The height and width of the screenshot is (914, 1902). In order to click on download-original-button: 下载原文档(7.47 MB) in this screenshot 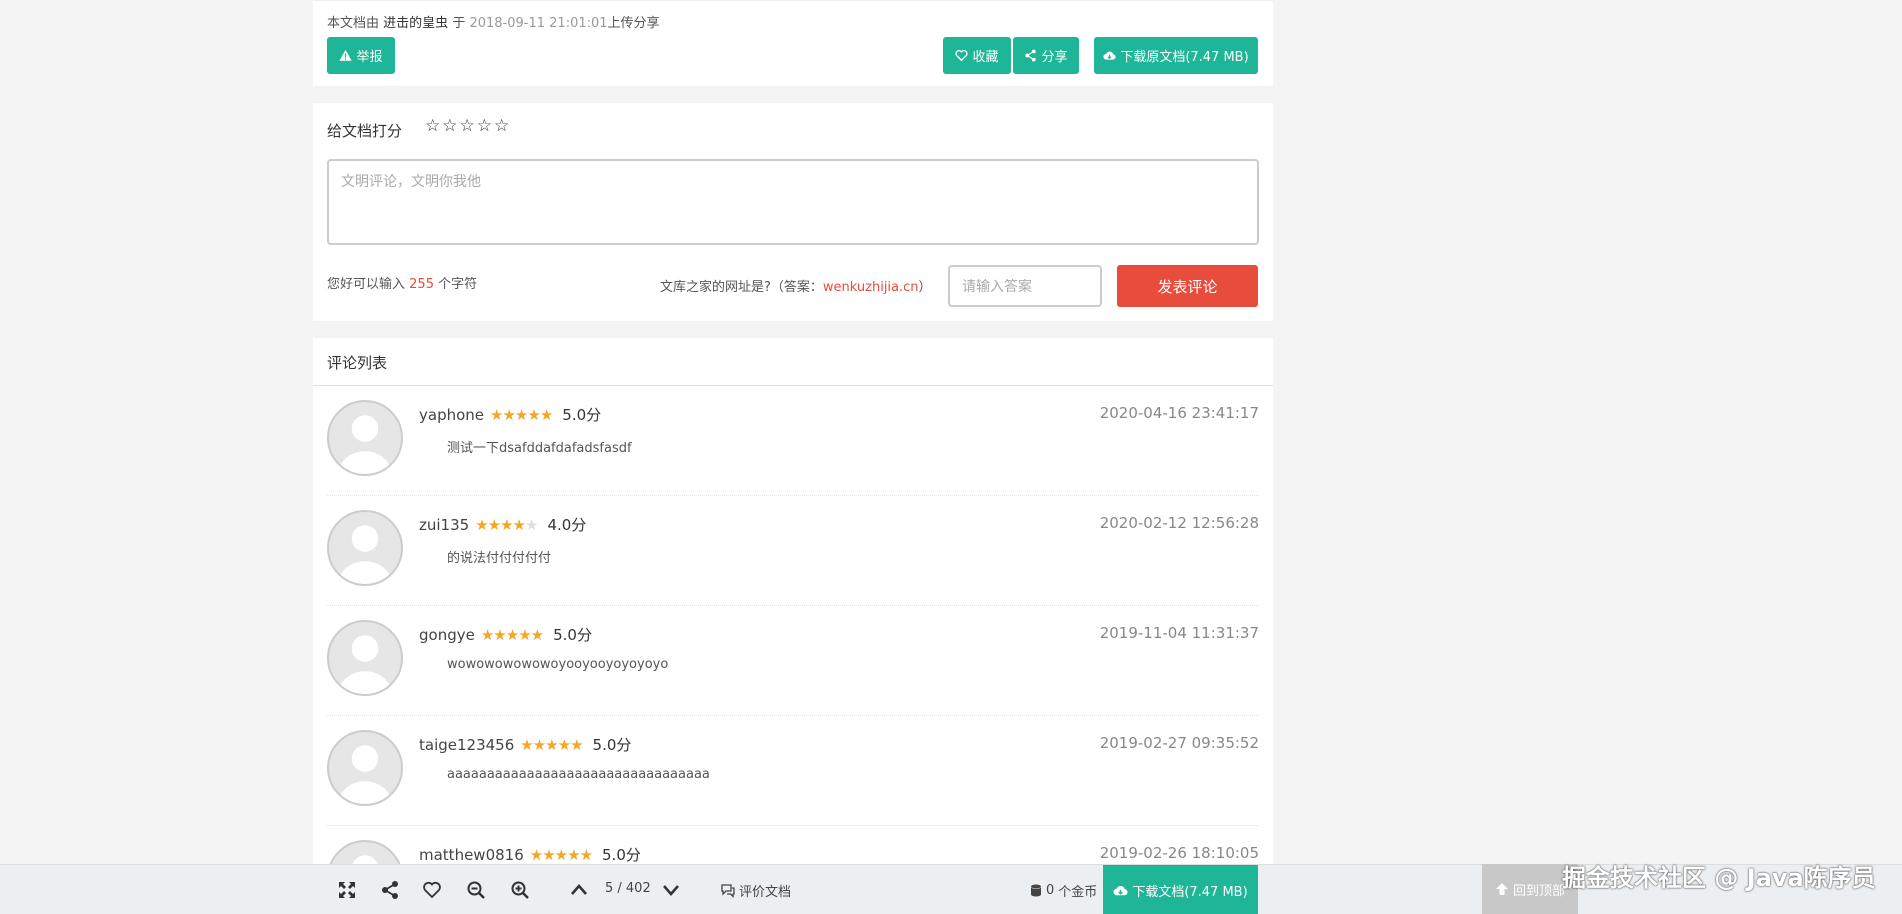, I will do `click(1176, 55)`.